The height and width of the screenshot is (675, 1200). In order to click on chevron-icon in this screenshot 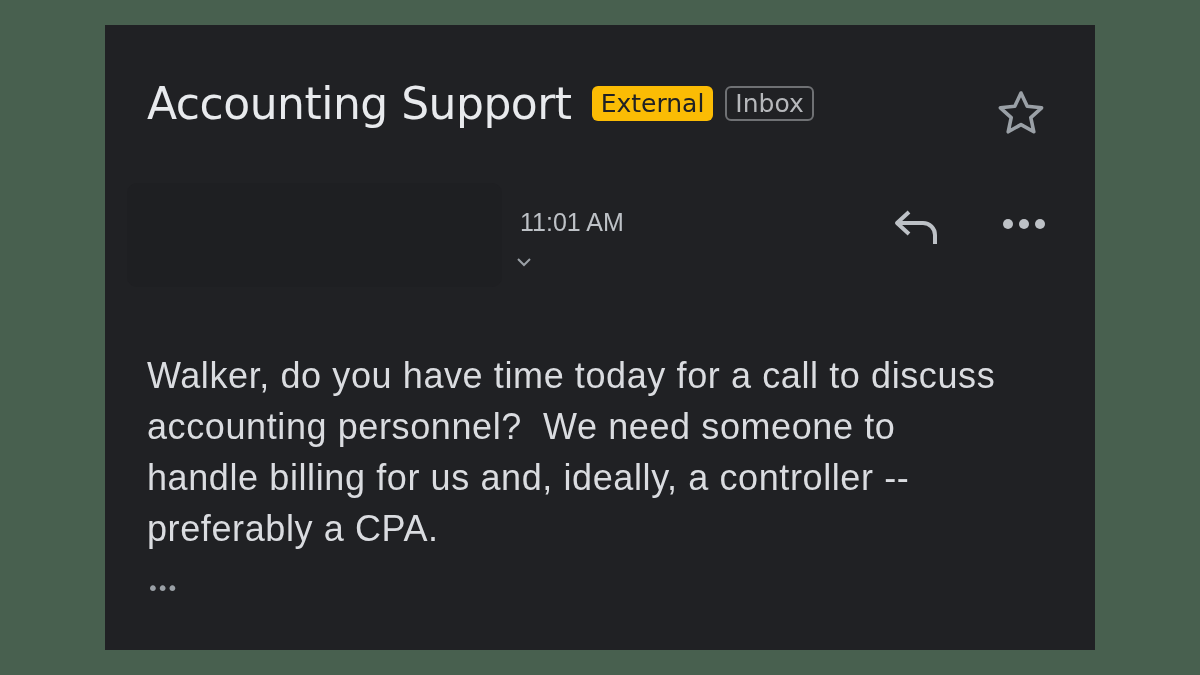, I will do `click(524, 262)`.